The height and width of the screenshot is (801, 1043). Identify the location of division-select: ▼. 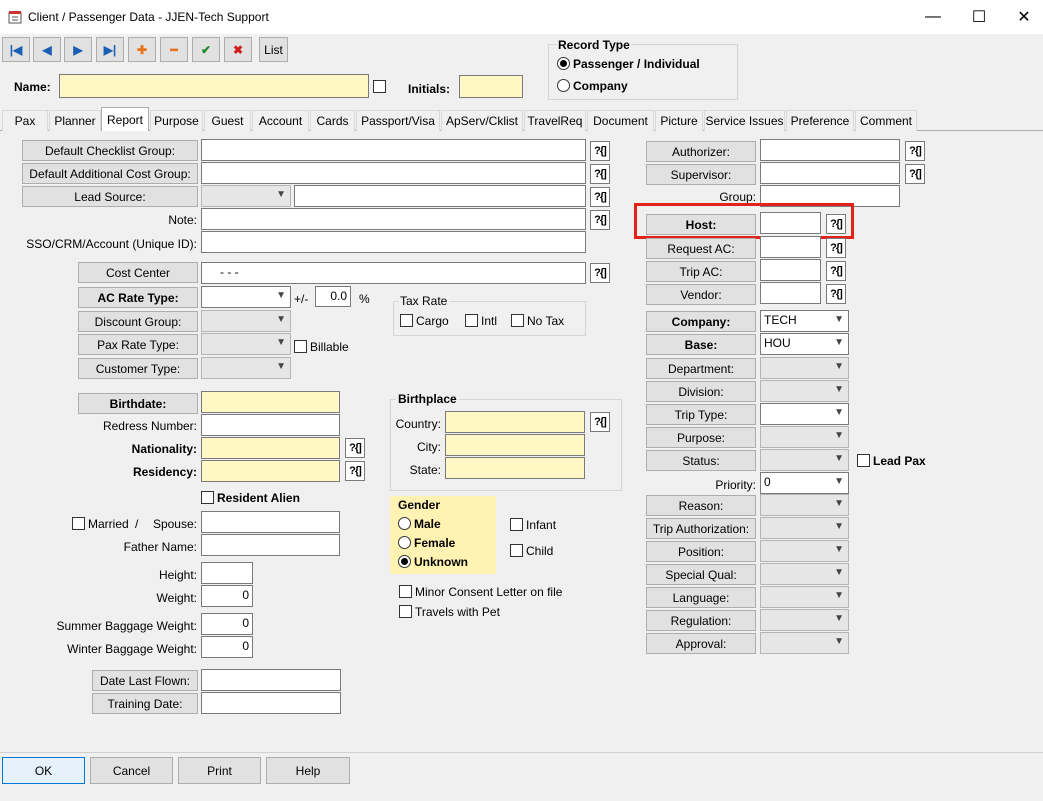
(804, 391).